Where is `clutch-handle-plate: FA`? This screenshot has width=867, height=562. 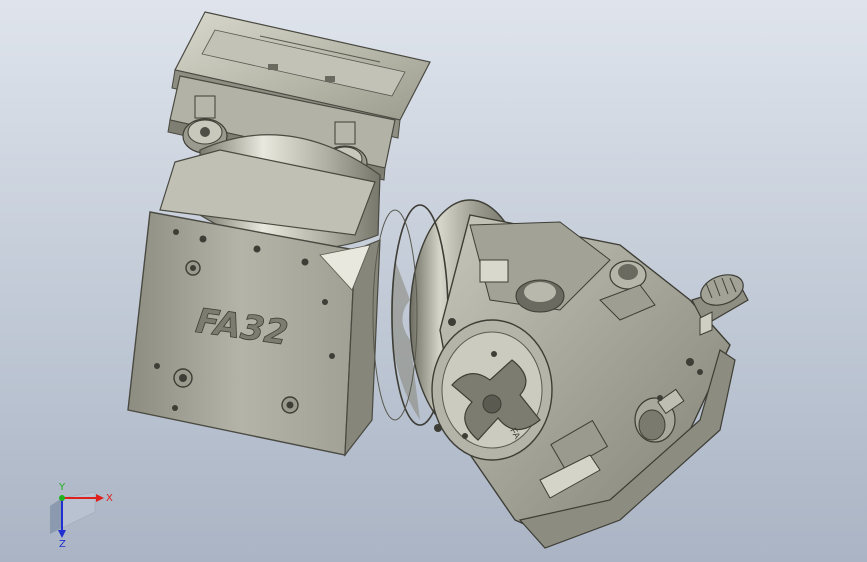 clutch-handle-plate: FA is located at coordinates (492, 389).